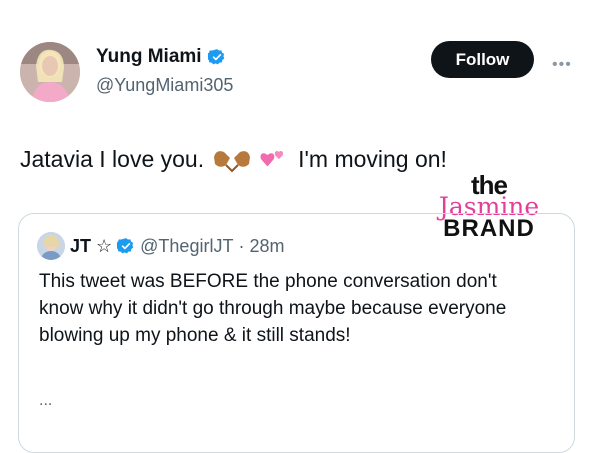 This screenshot has height=453, width=595. I want to click on quoted-avatar-photo, so click(51, 246).